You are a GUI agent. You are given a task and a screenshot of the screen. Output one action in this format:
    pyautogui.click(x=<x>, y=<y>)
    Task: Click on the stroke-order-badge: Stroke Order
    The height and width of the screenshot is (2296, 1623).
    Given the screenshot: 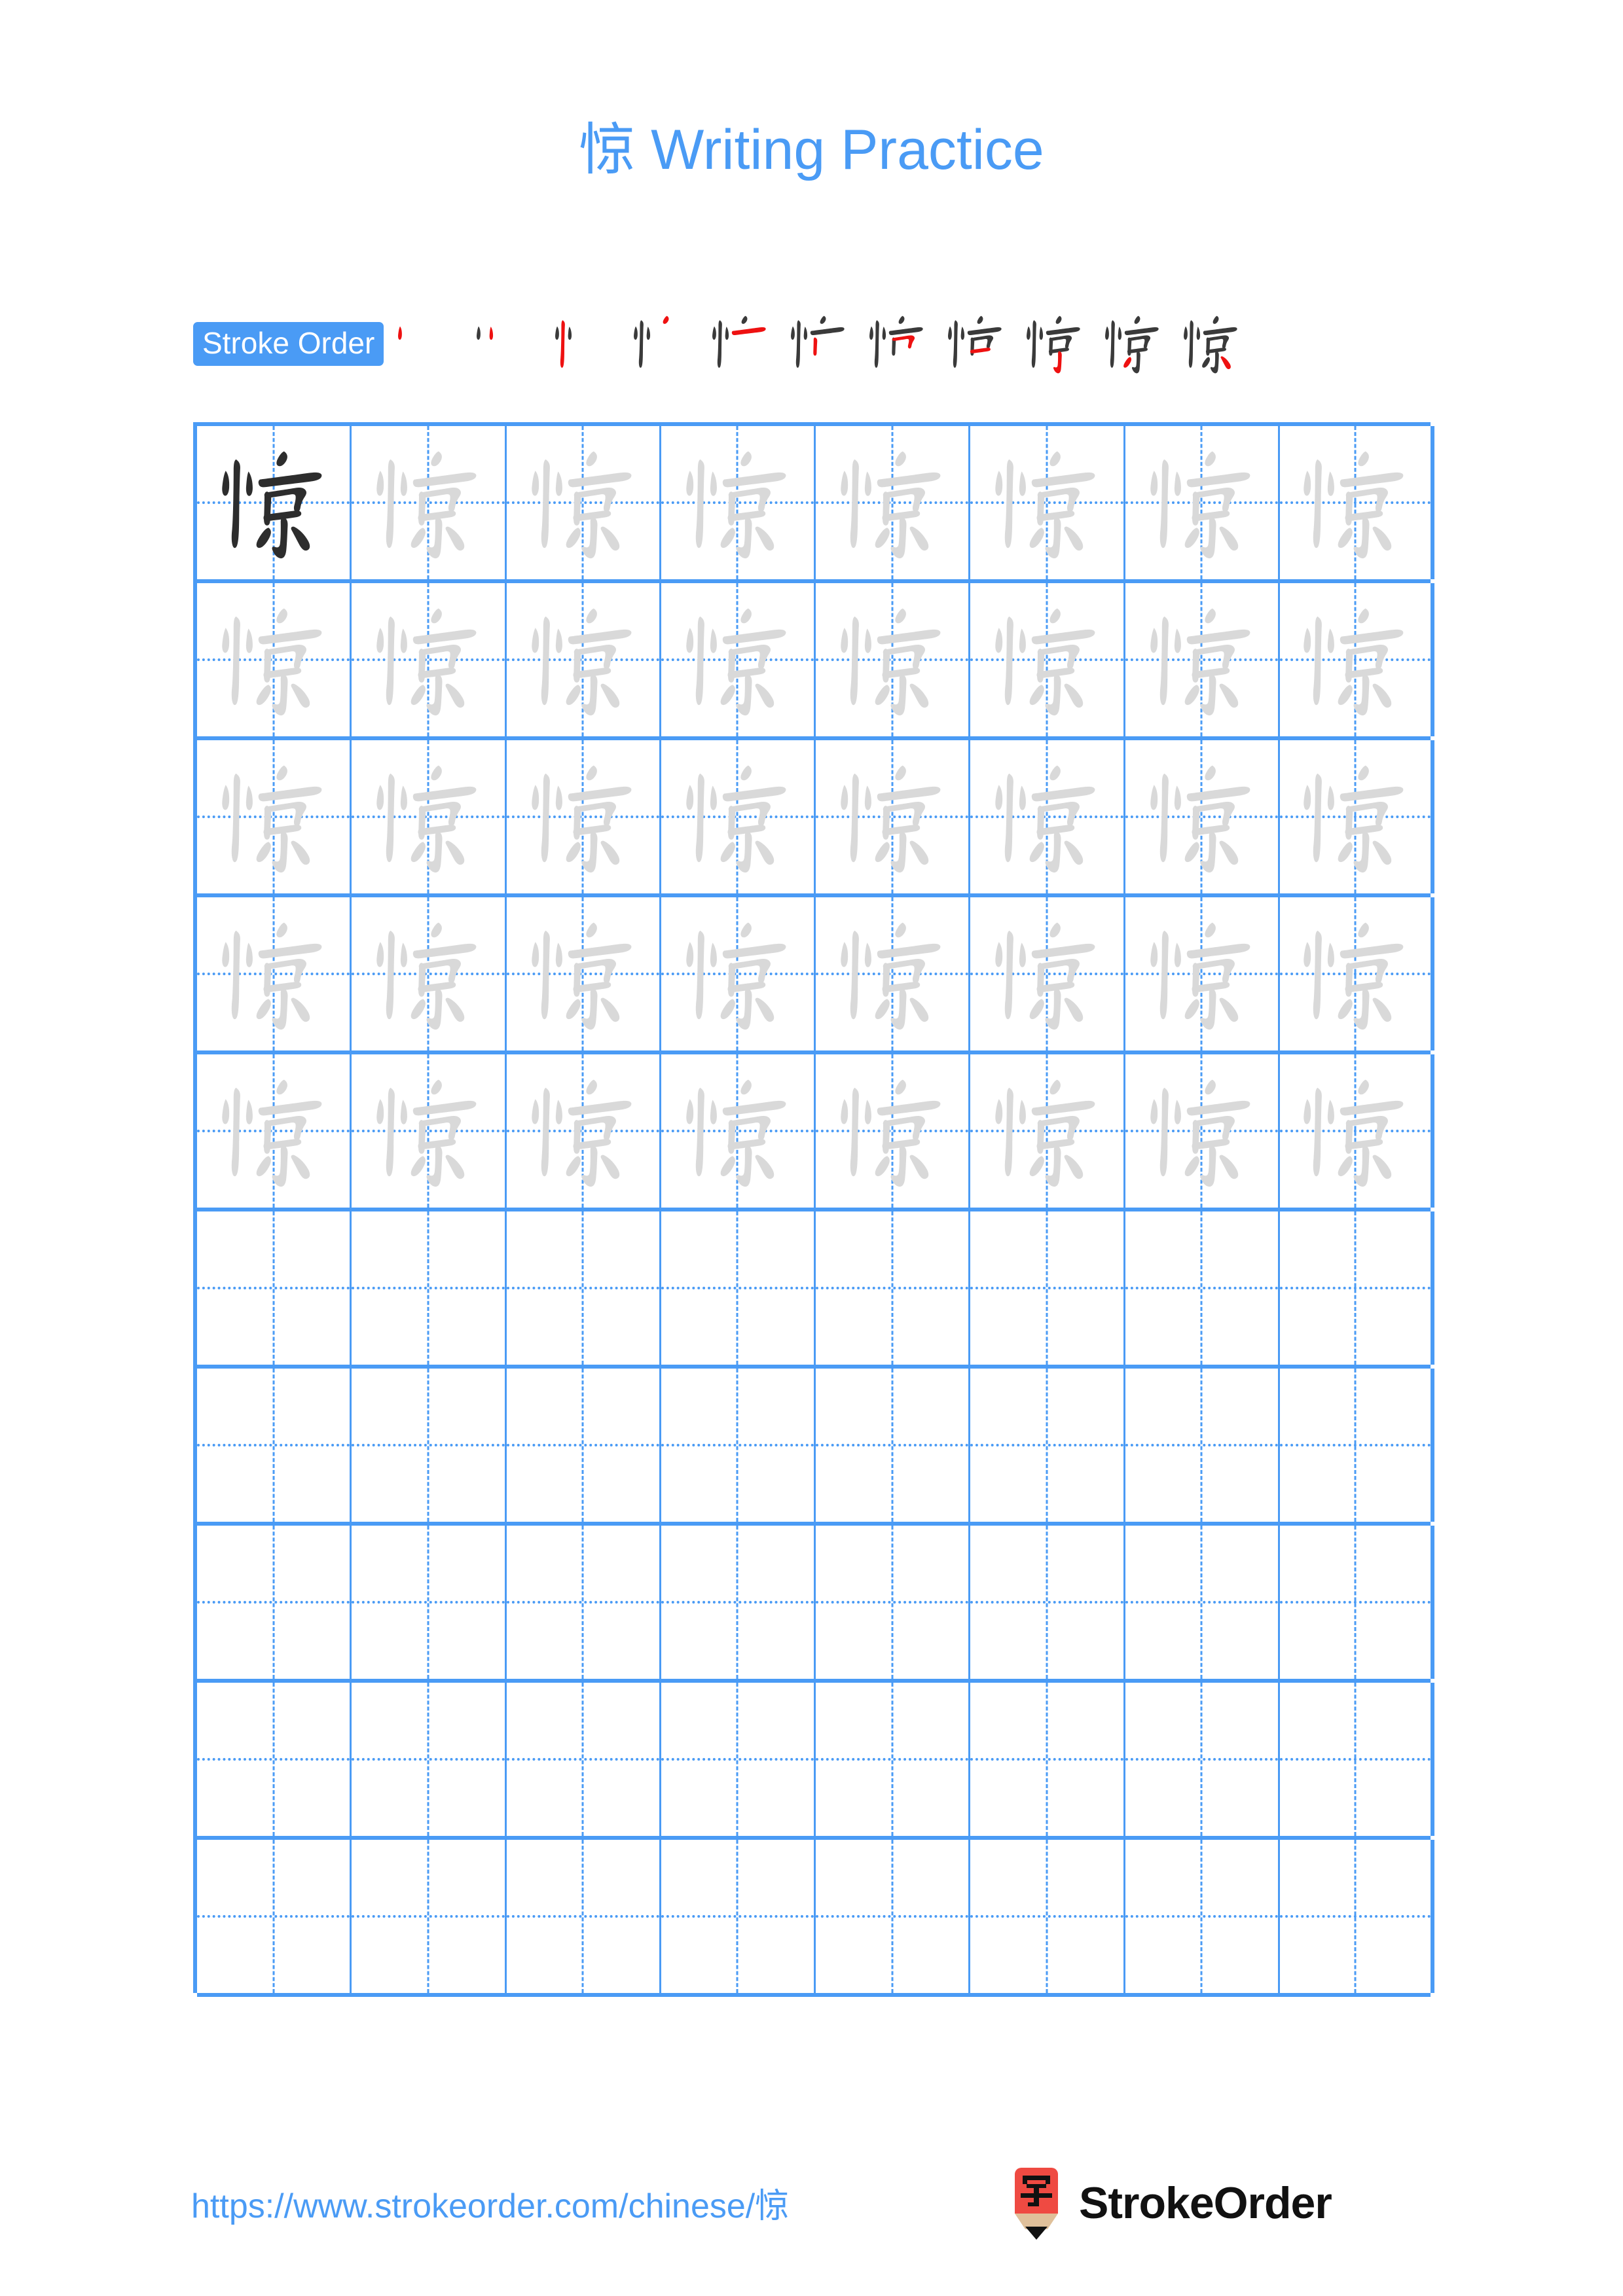 What is the action you would take?
    pyautogui.click(x=288, y=343)
    